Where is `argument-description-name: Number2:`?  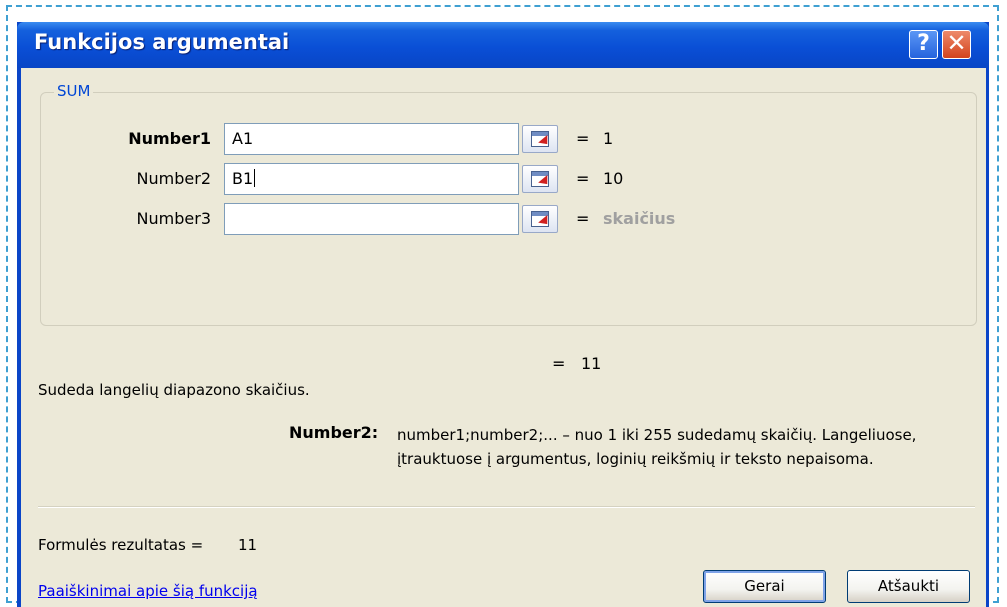
argument-description-name: Number2: is located at coordinates (334, 432).